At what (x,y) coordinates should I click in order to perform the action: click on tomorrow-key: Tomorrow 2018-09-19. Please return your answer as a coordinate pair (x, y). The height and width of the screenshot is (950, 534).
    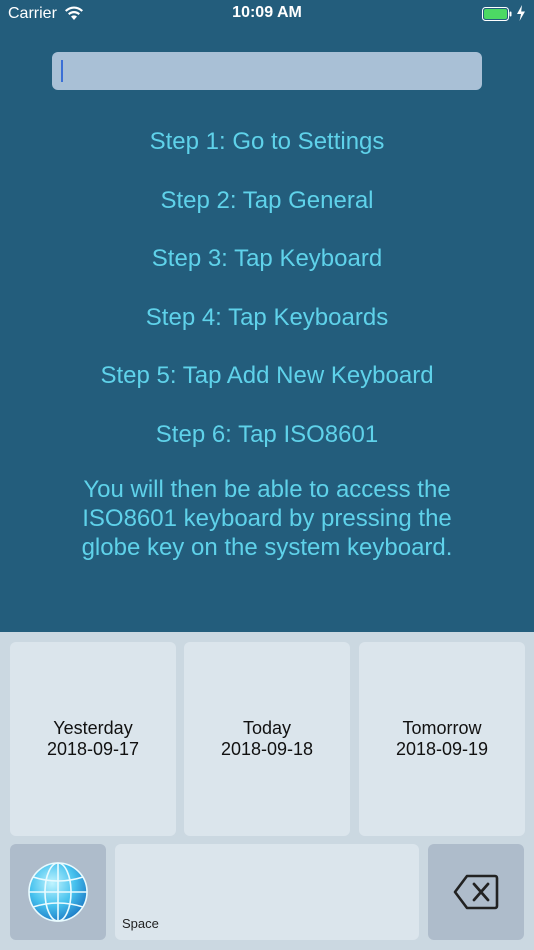
    Looking at the image, I should click on (442, 739).